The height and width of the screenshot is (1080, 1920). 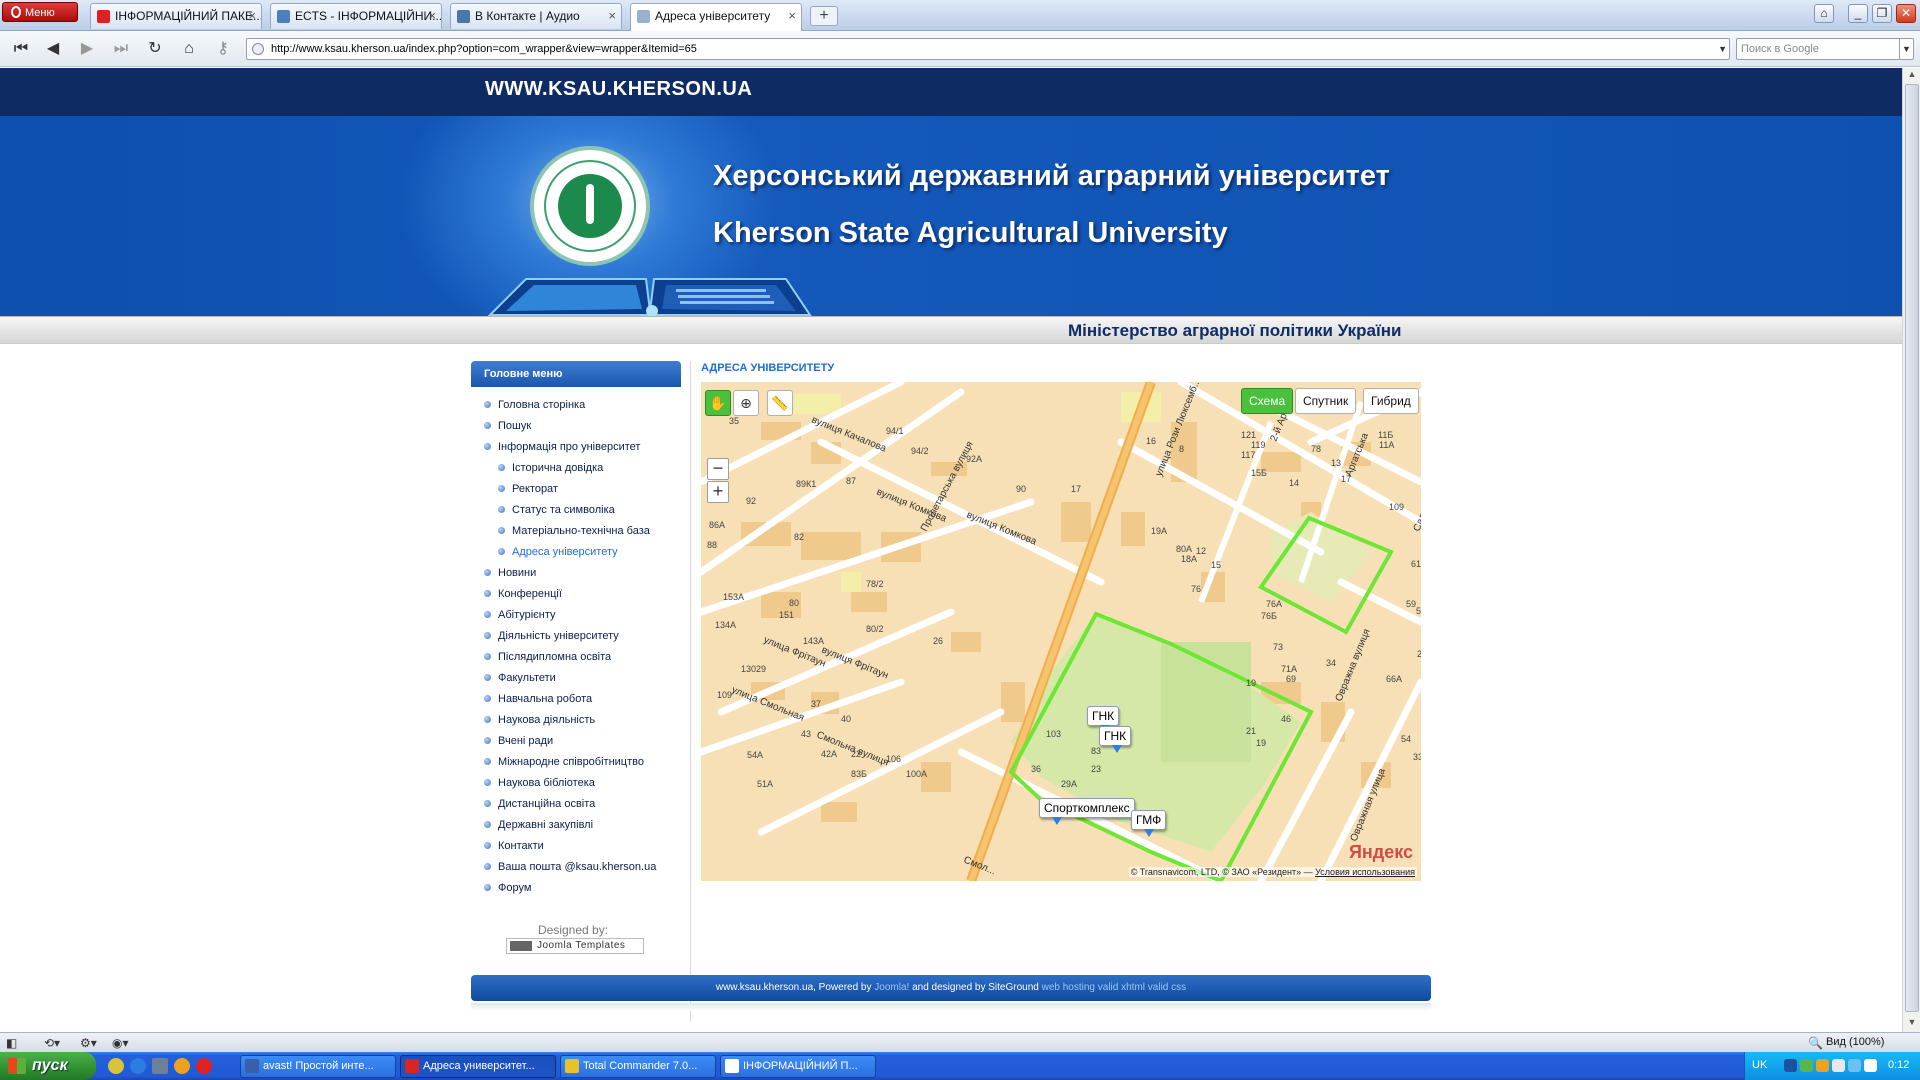 I want to click on menu-item: Головна сторінка, so click(x=582, y=405).